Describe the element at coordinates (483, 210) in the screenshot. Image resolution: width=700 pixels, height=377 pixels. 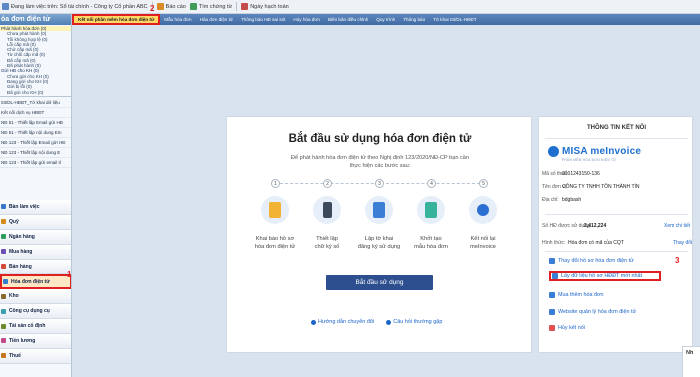
I see `reconnect-icon` at that location.